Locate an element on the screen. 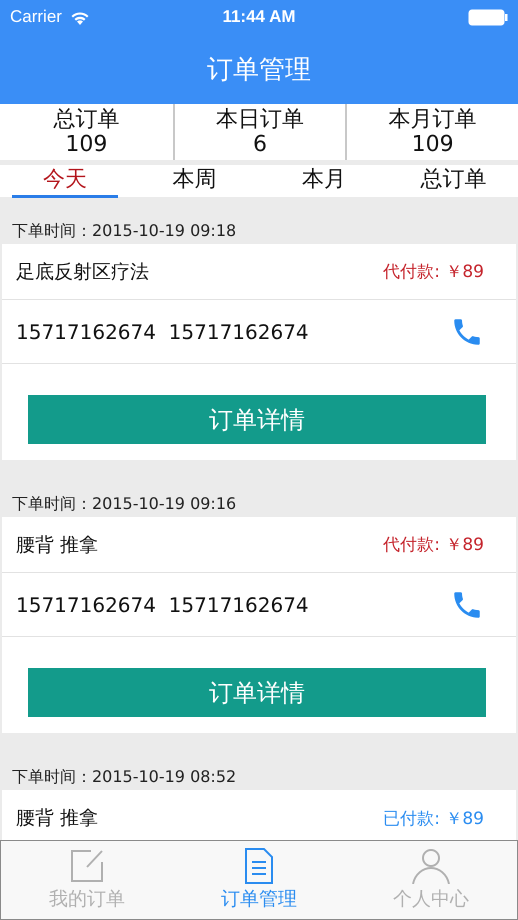 The height and width of the screenshot is (920, 518). order-time: 下单时间：2015-10-19 09:16 is located at coordinates (124, 504).